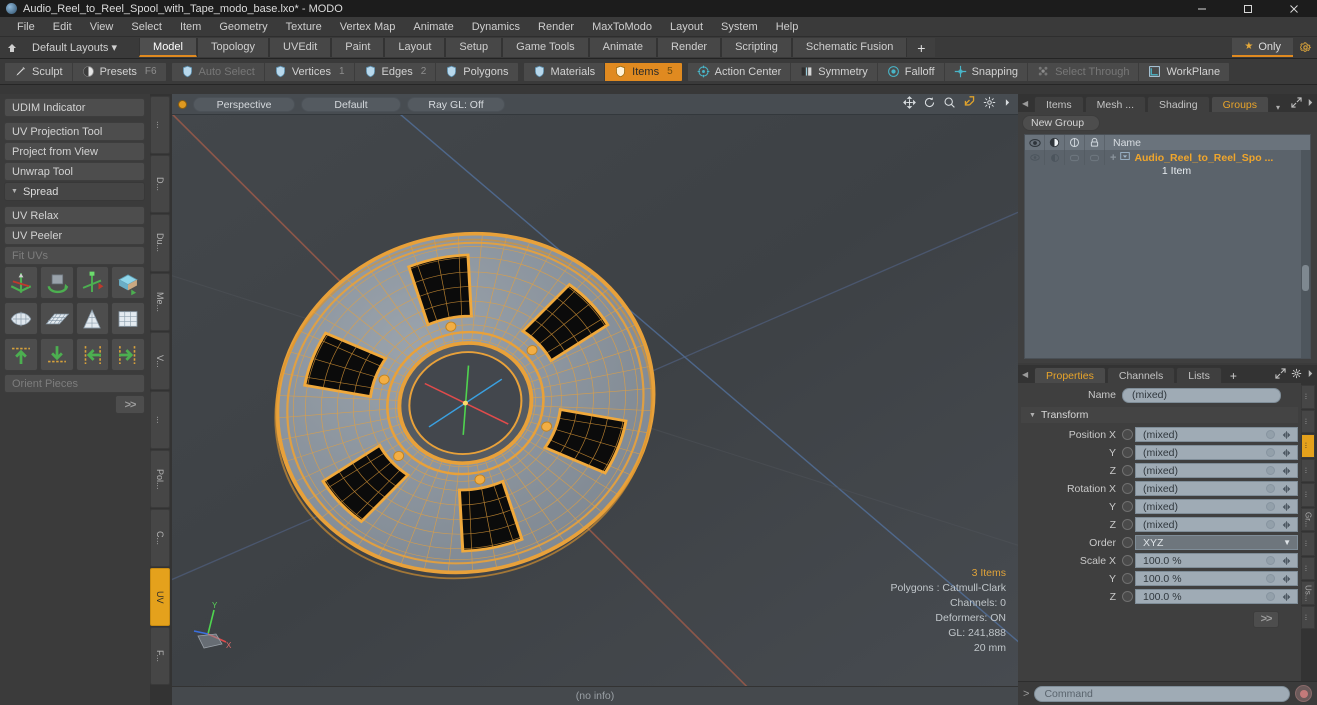 Image resolution: width=1317 pixels, height=705 pixels. What do you see at coordinates (909, 104) in the screenshot?
I see `pan-icon` at bounding box center [909, 104].